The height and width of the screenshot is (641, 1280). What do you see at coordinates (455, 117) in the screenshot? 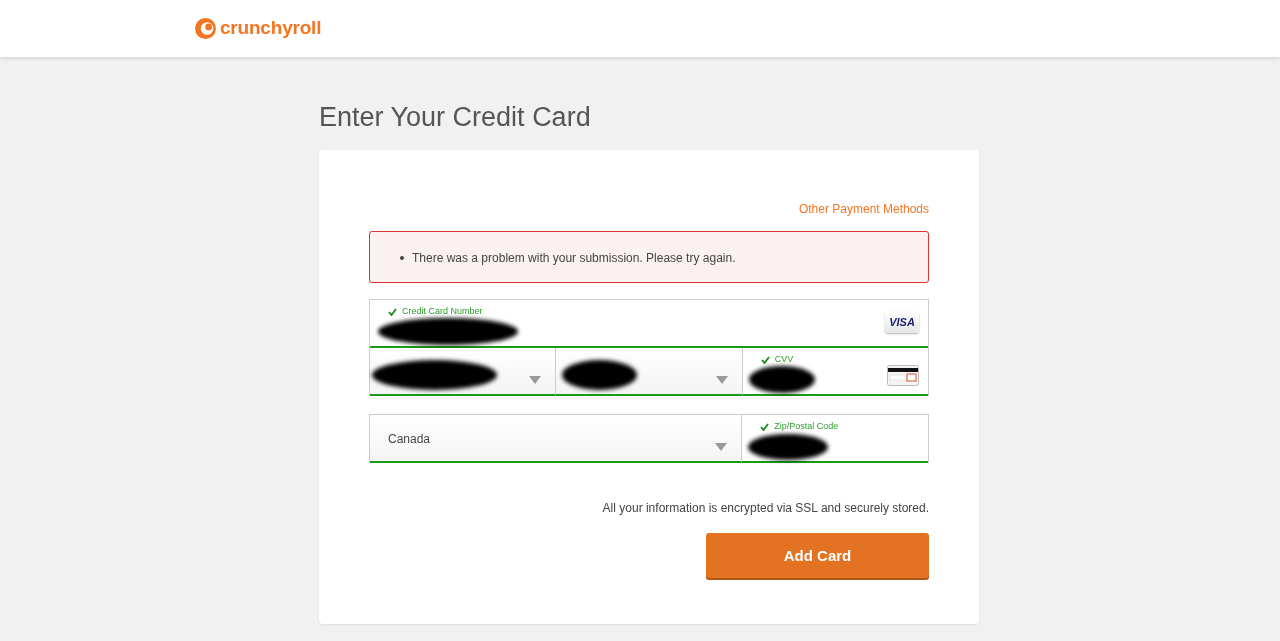
I see `page-title: Enter Your Credit Card` at bounding box center [455, 117].